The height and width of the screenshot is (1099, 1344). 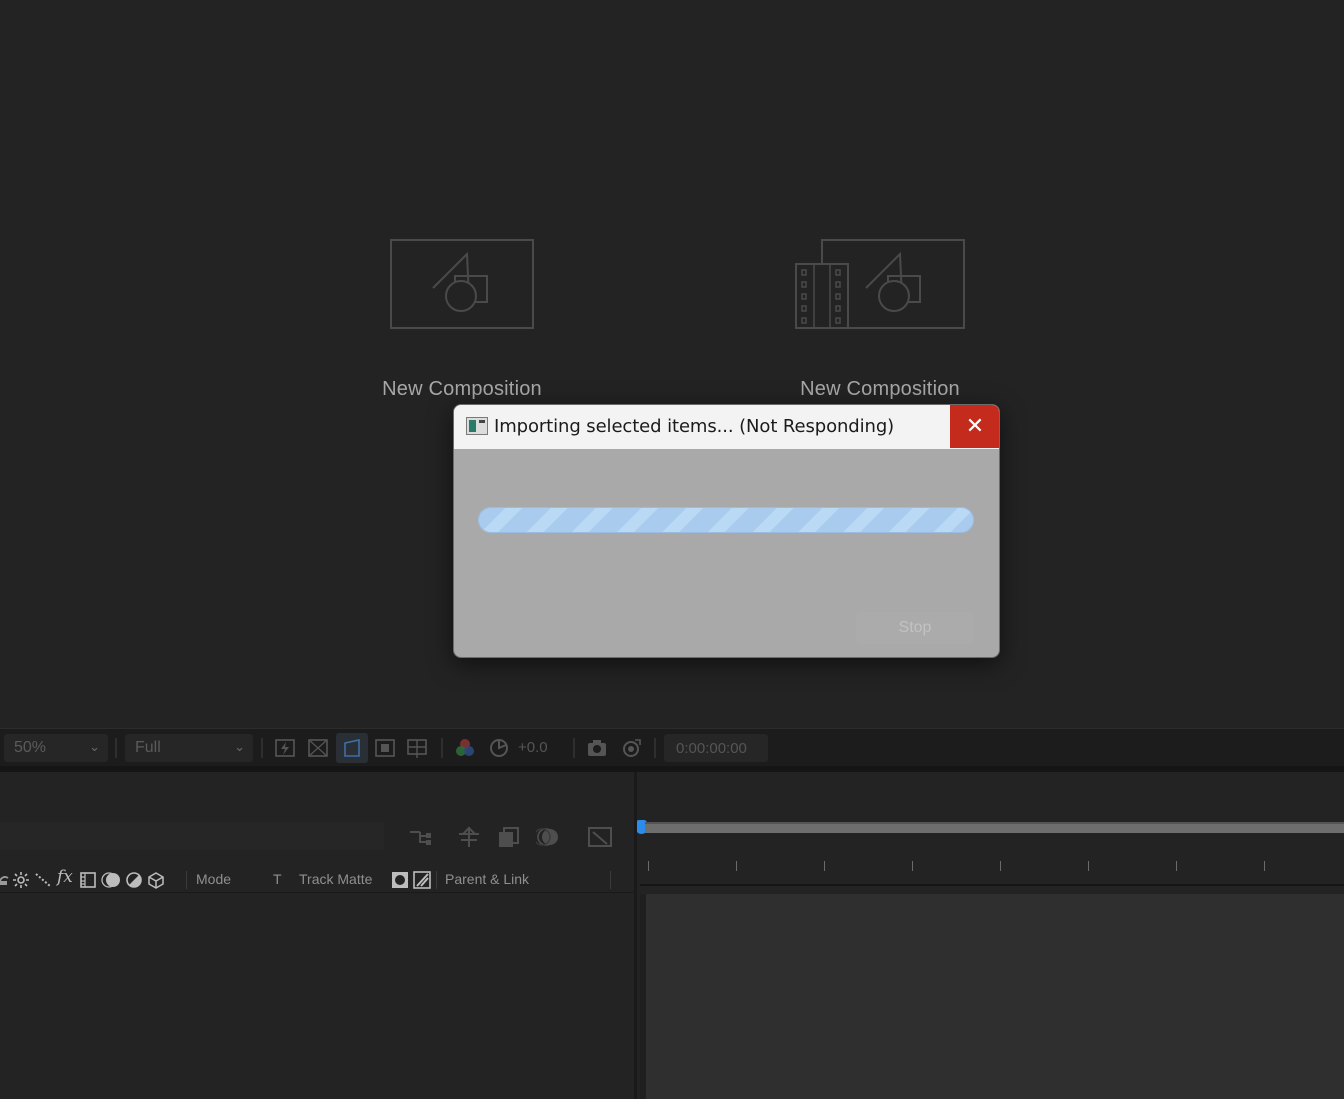 I want to click on time-ruler-baseline, so click(x=992, y=885).